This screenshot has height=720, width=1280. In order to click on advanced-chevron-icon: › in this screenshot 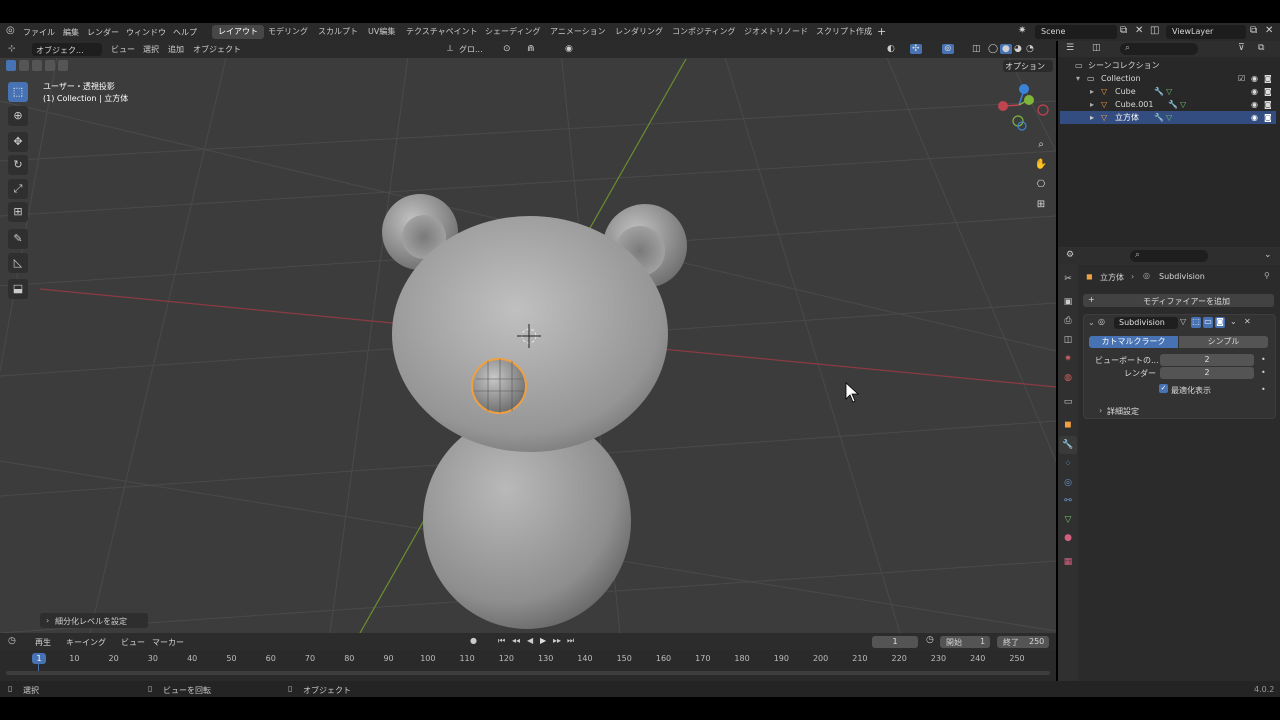, I will do `click(1100, 410)`.